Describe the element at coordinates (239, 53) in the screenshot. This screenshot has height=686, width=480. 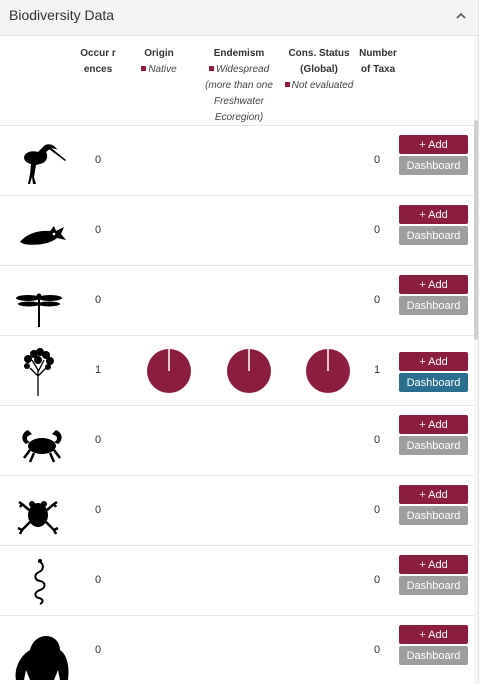
I see `col-title-endemism: Endemism` at that location.